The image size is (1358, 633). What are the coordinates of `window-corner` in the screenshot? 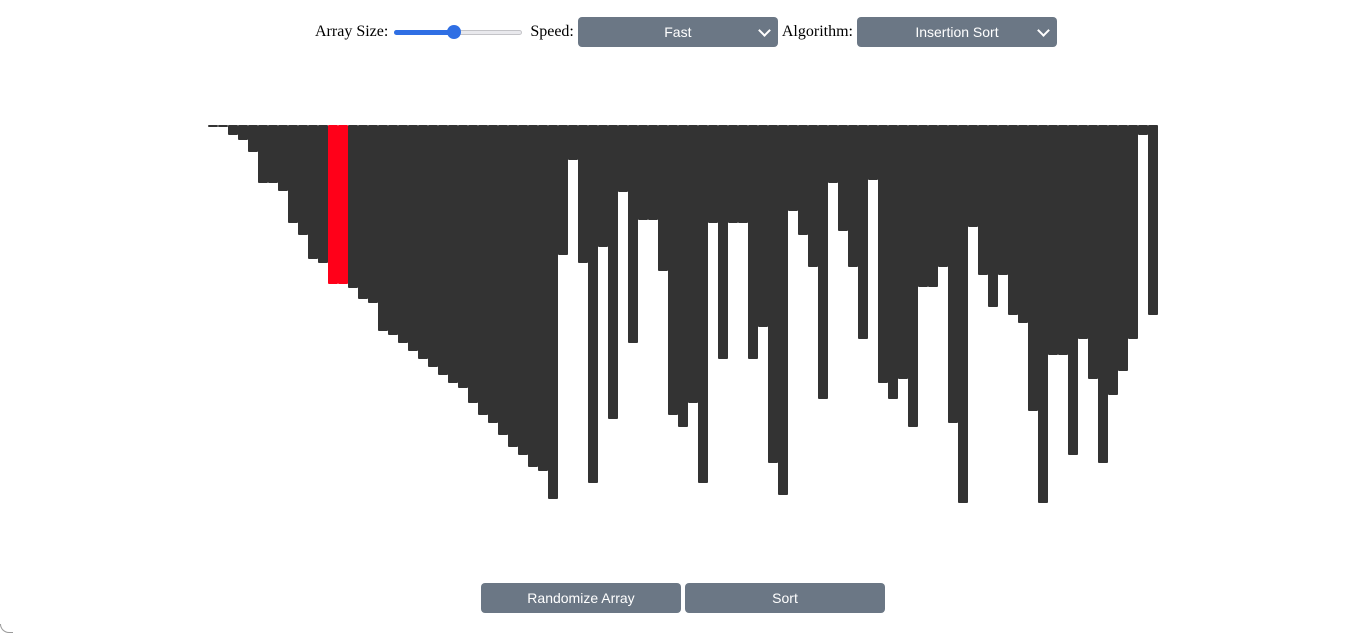 It's located at (6, 628).